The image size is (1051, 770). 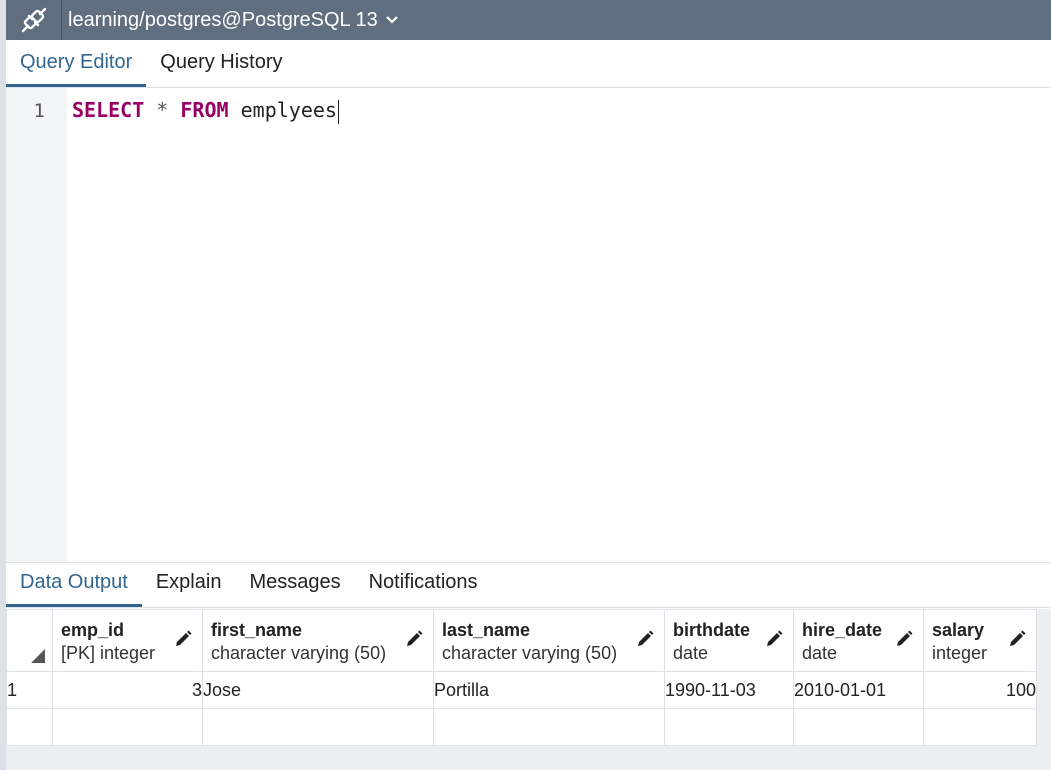 What do you see at coordinates (29, 690) in the screenshot?
I see `row-number: 1` at bounding box center [29, 690].